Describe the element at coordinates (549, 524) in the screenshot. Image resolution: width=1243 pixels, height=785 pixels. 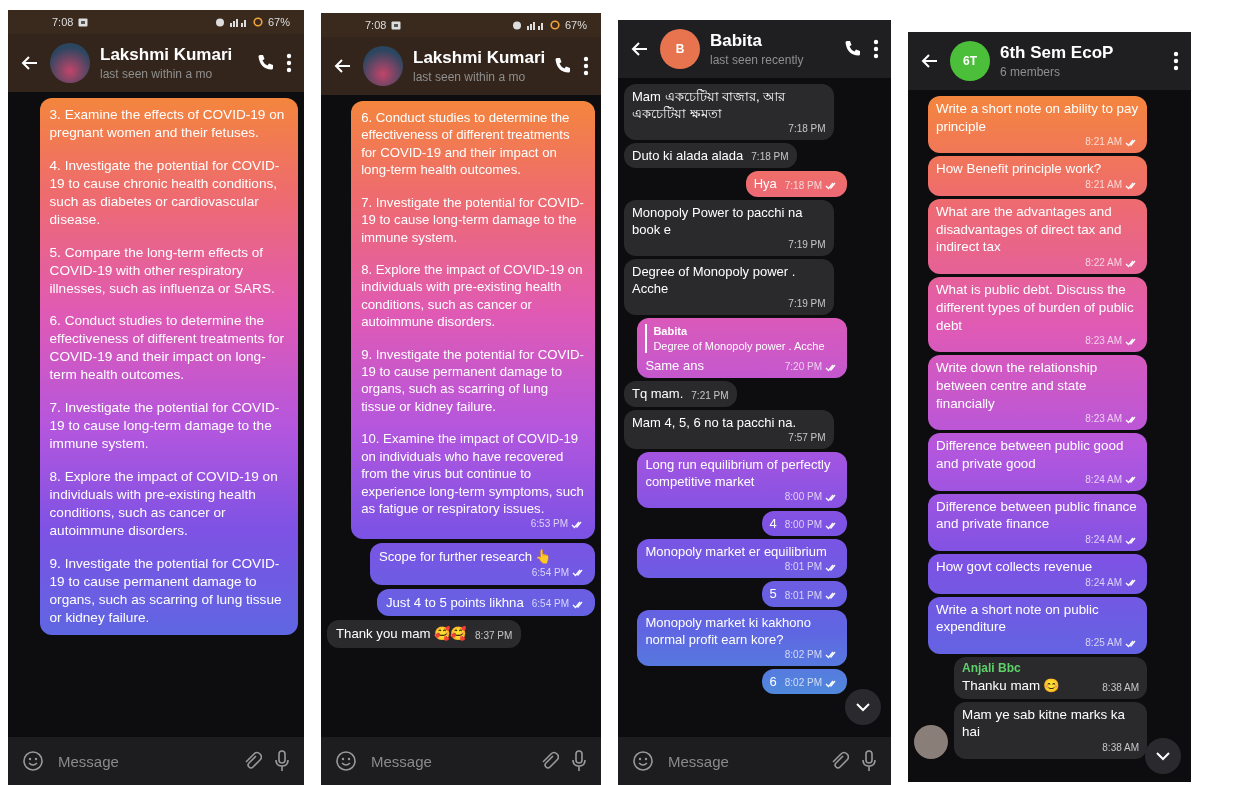
I see `message-time: 6:53 PM` at that location.